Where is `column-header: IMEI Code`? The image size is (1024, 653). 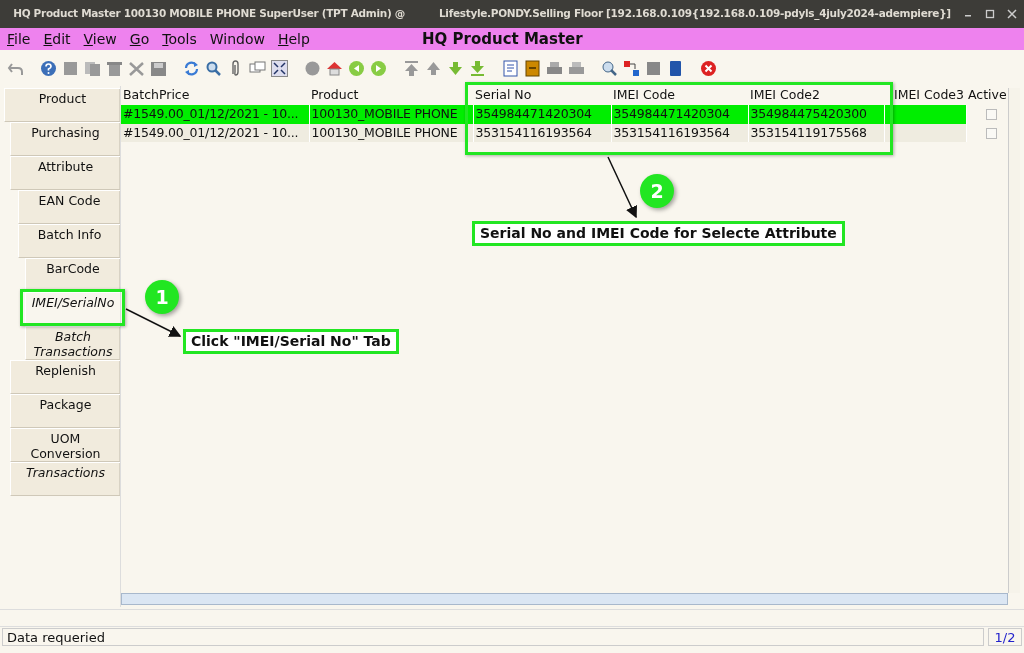 column-header: IMEI Code is located at coordinates (679, 95).